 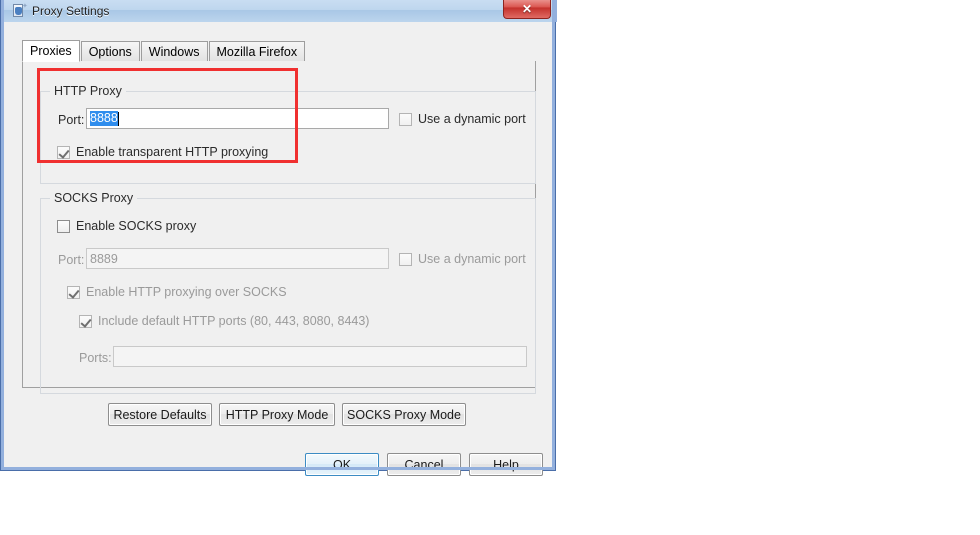 I want to click on socks-proxy-mode-button: SOCKS Proxy Mode, so click(x=404, y=414).